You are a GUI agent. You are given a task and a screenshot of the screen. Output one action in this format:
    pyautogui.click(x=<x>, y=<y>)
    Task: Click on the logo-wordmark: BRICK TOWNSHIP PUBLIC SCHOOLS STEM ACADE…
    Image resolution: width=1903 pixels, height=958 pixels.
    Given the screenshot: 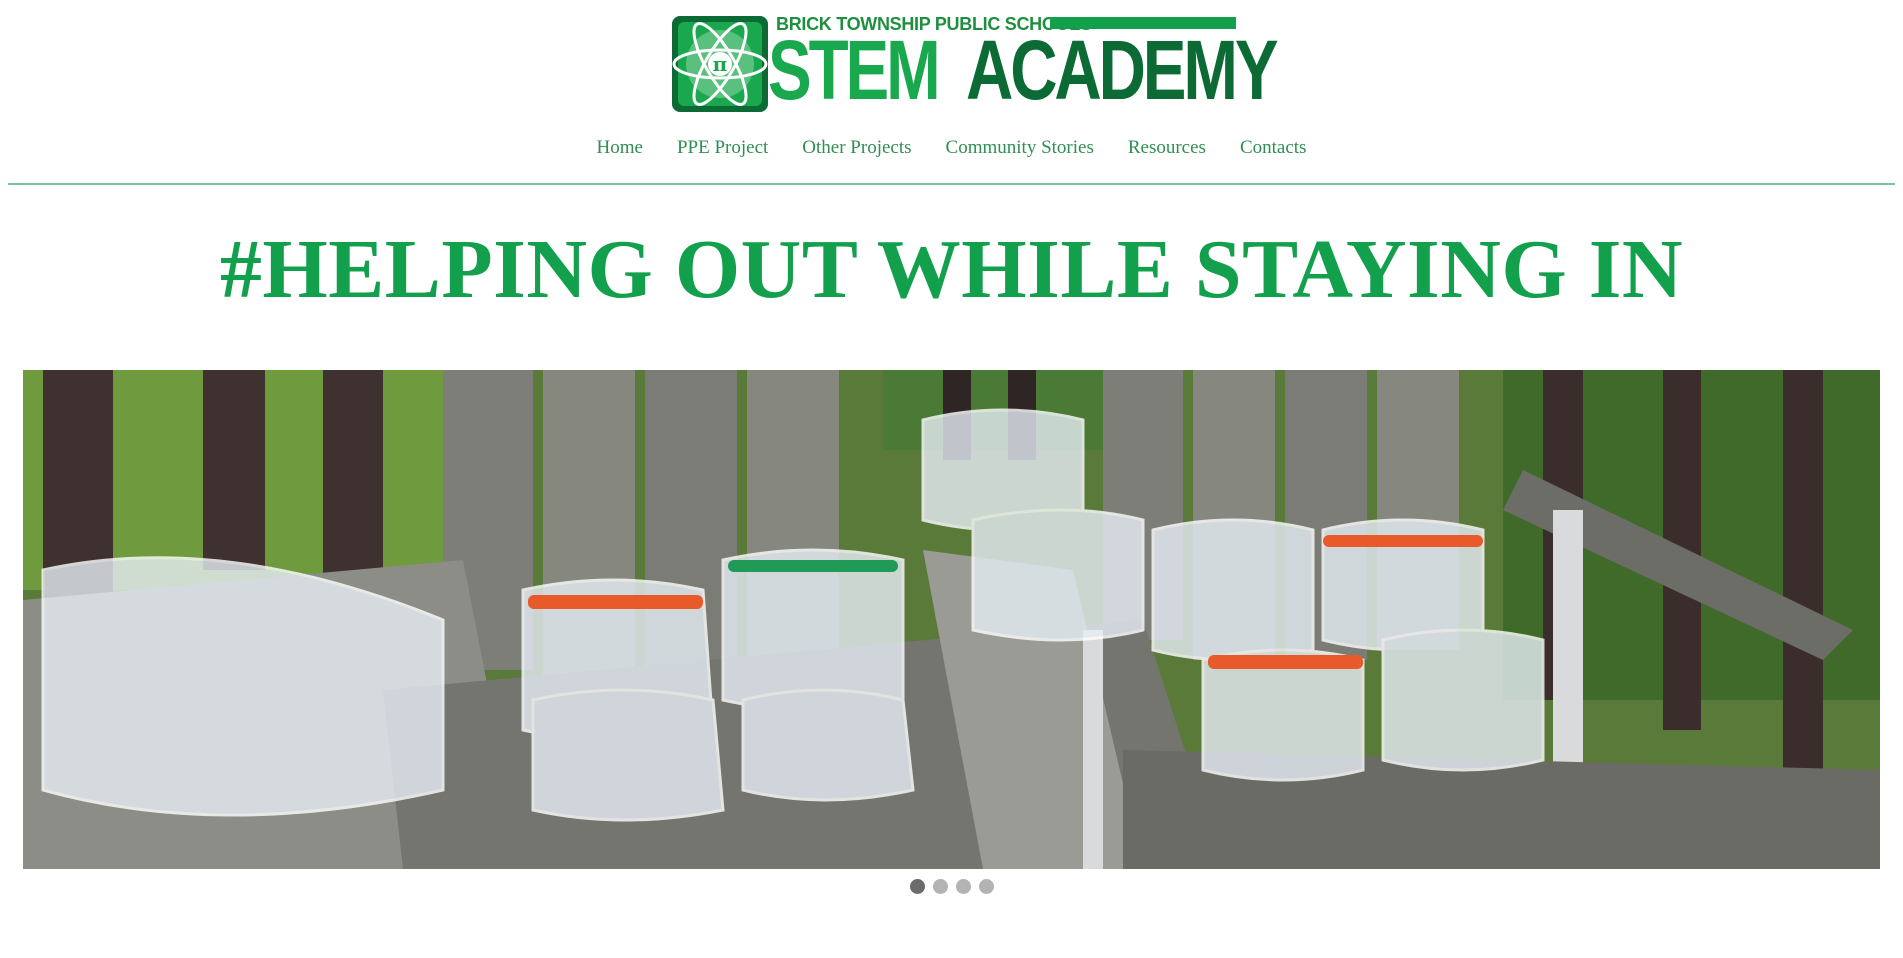 What is the action you would take?
    pyautogui.click(x=1023, y=63)
    